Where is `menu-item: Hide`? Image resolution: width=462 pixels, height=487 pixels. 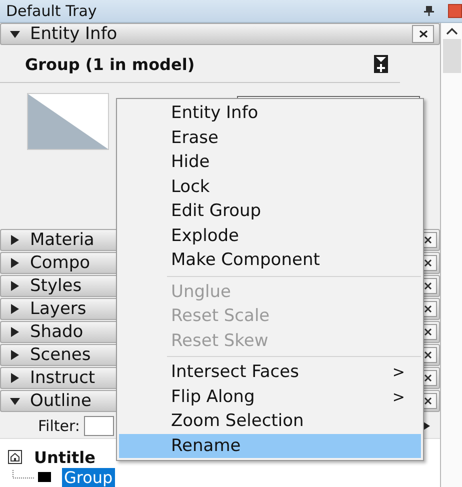 menu-item: Hide is located at coordinates (270, 162).